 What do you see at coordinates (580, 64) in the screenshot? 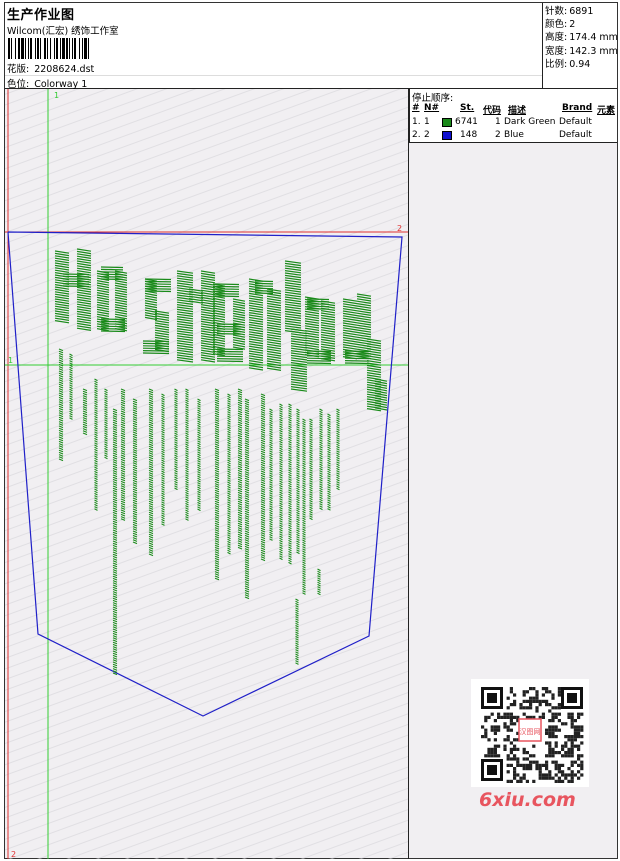
I see `stat-value: 0.94` at bounding box center [580, 64].